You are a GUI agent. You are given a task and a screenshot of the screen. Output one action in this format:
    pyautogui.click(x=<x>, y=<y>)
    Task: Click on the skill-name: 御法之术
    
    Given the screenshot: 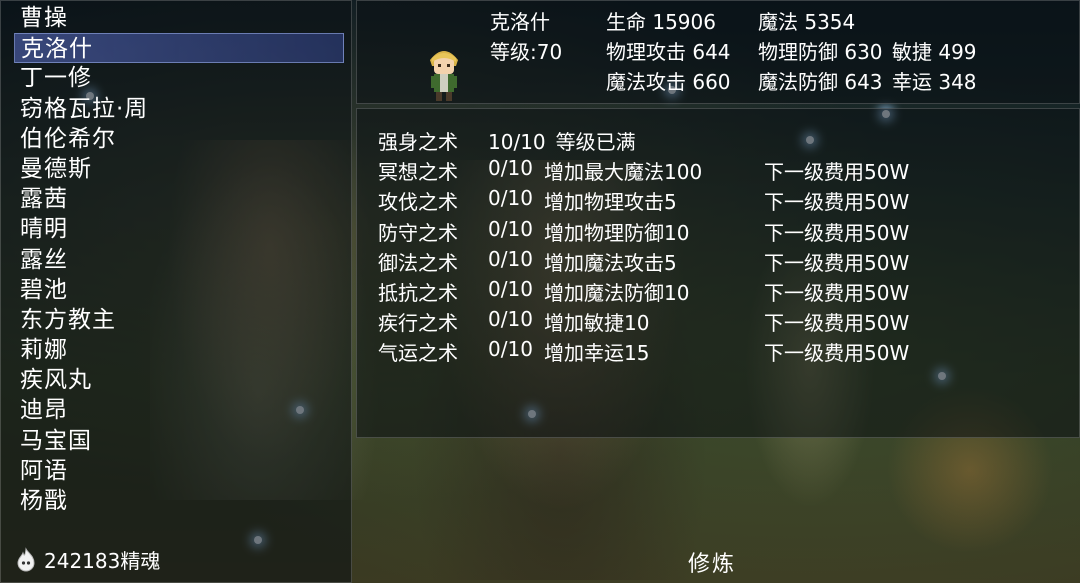 What is the action you would take?
    pyautogui.click(x=418, y=262)
    